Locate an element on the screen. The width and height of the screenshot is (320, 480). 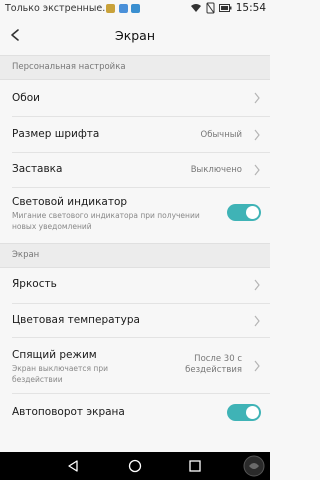
item-title: Заставка is located at coordinates (37, 169).